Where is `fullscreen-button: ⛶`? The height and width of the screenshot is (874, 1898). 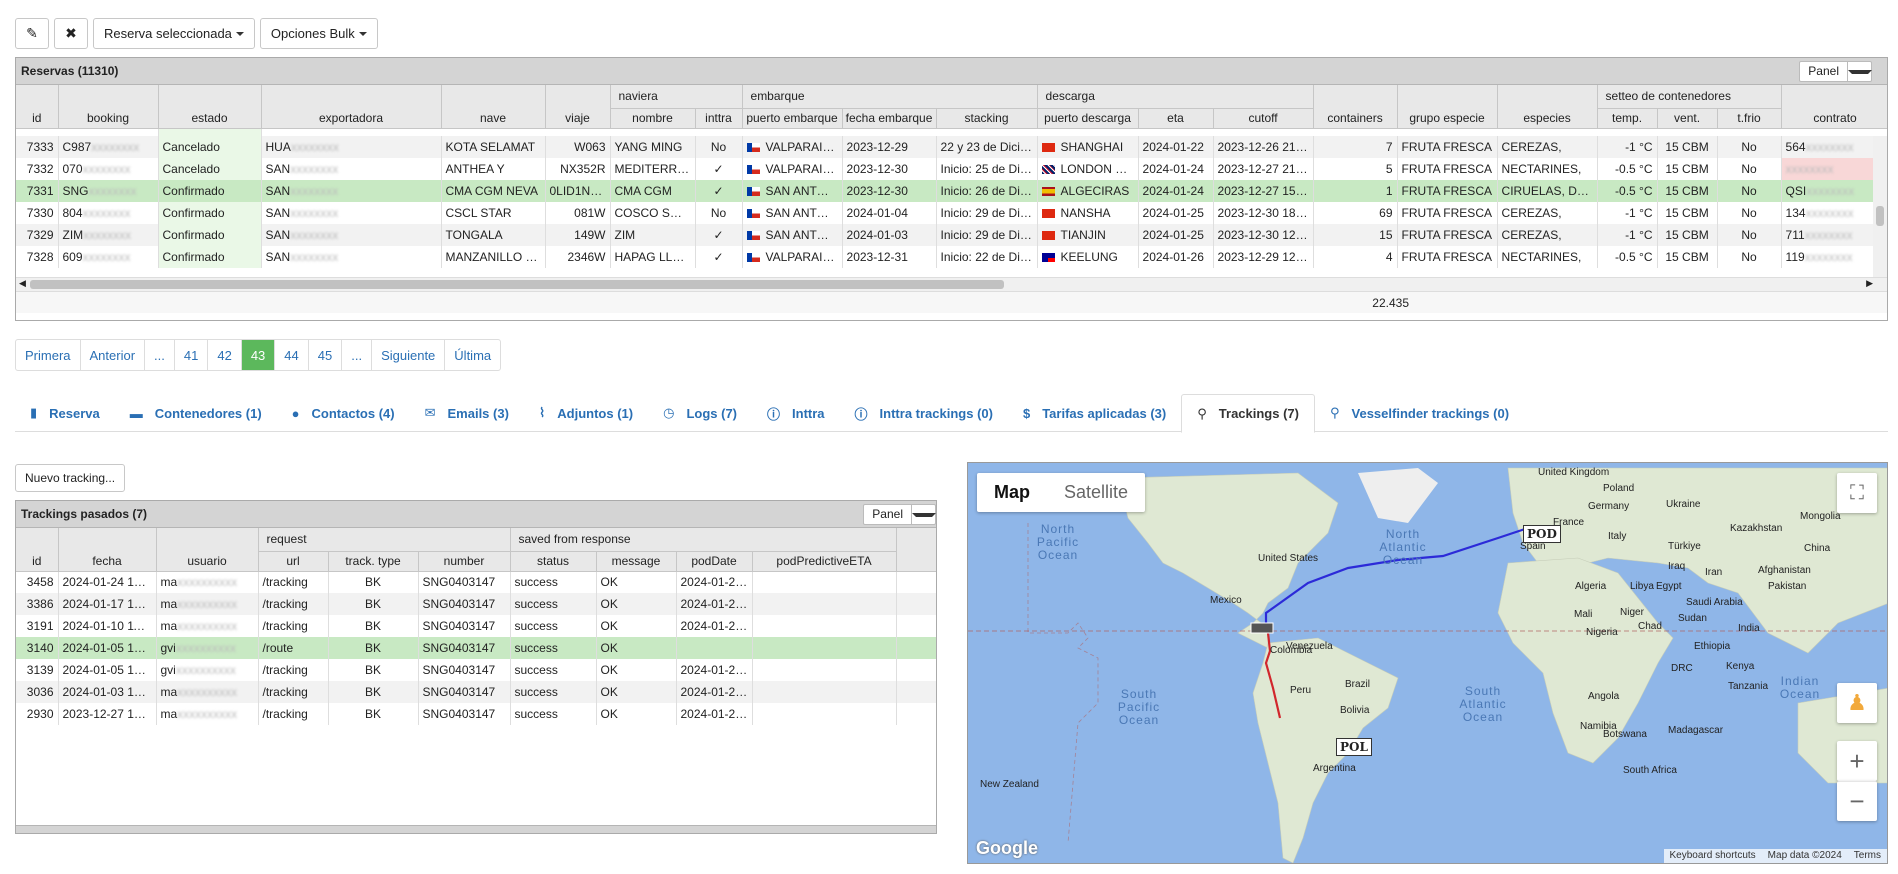
fullscreen-button: ⛶ is located at coordinates (1857, 493).